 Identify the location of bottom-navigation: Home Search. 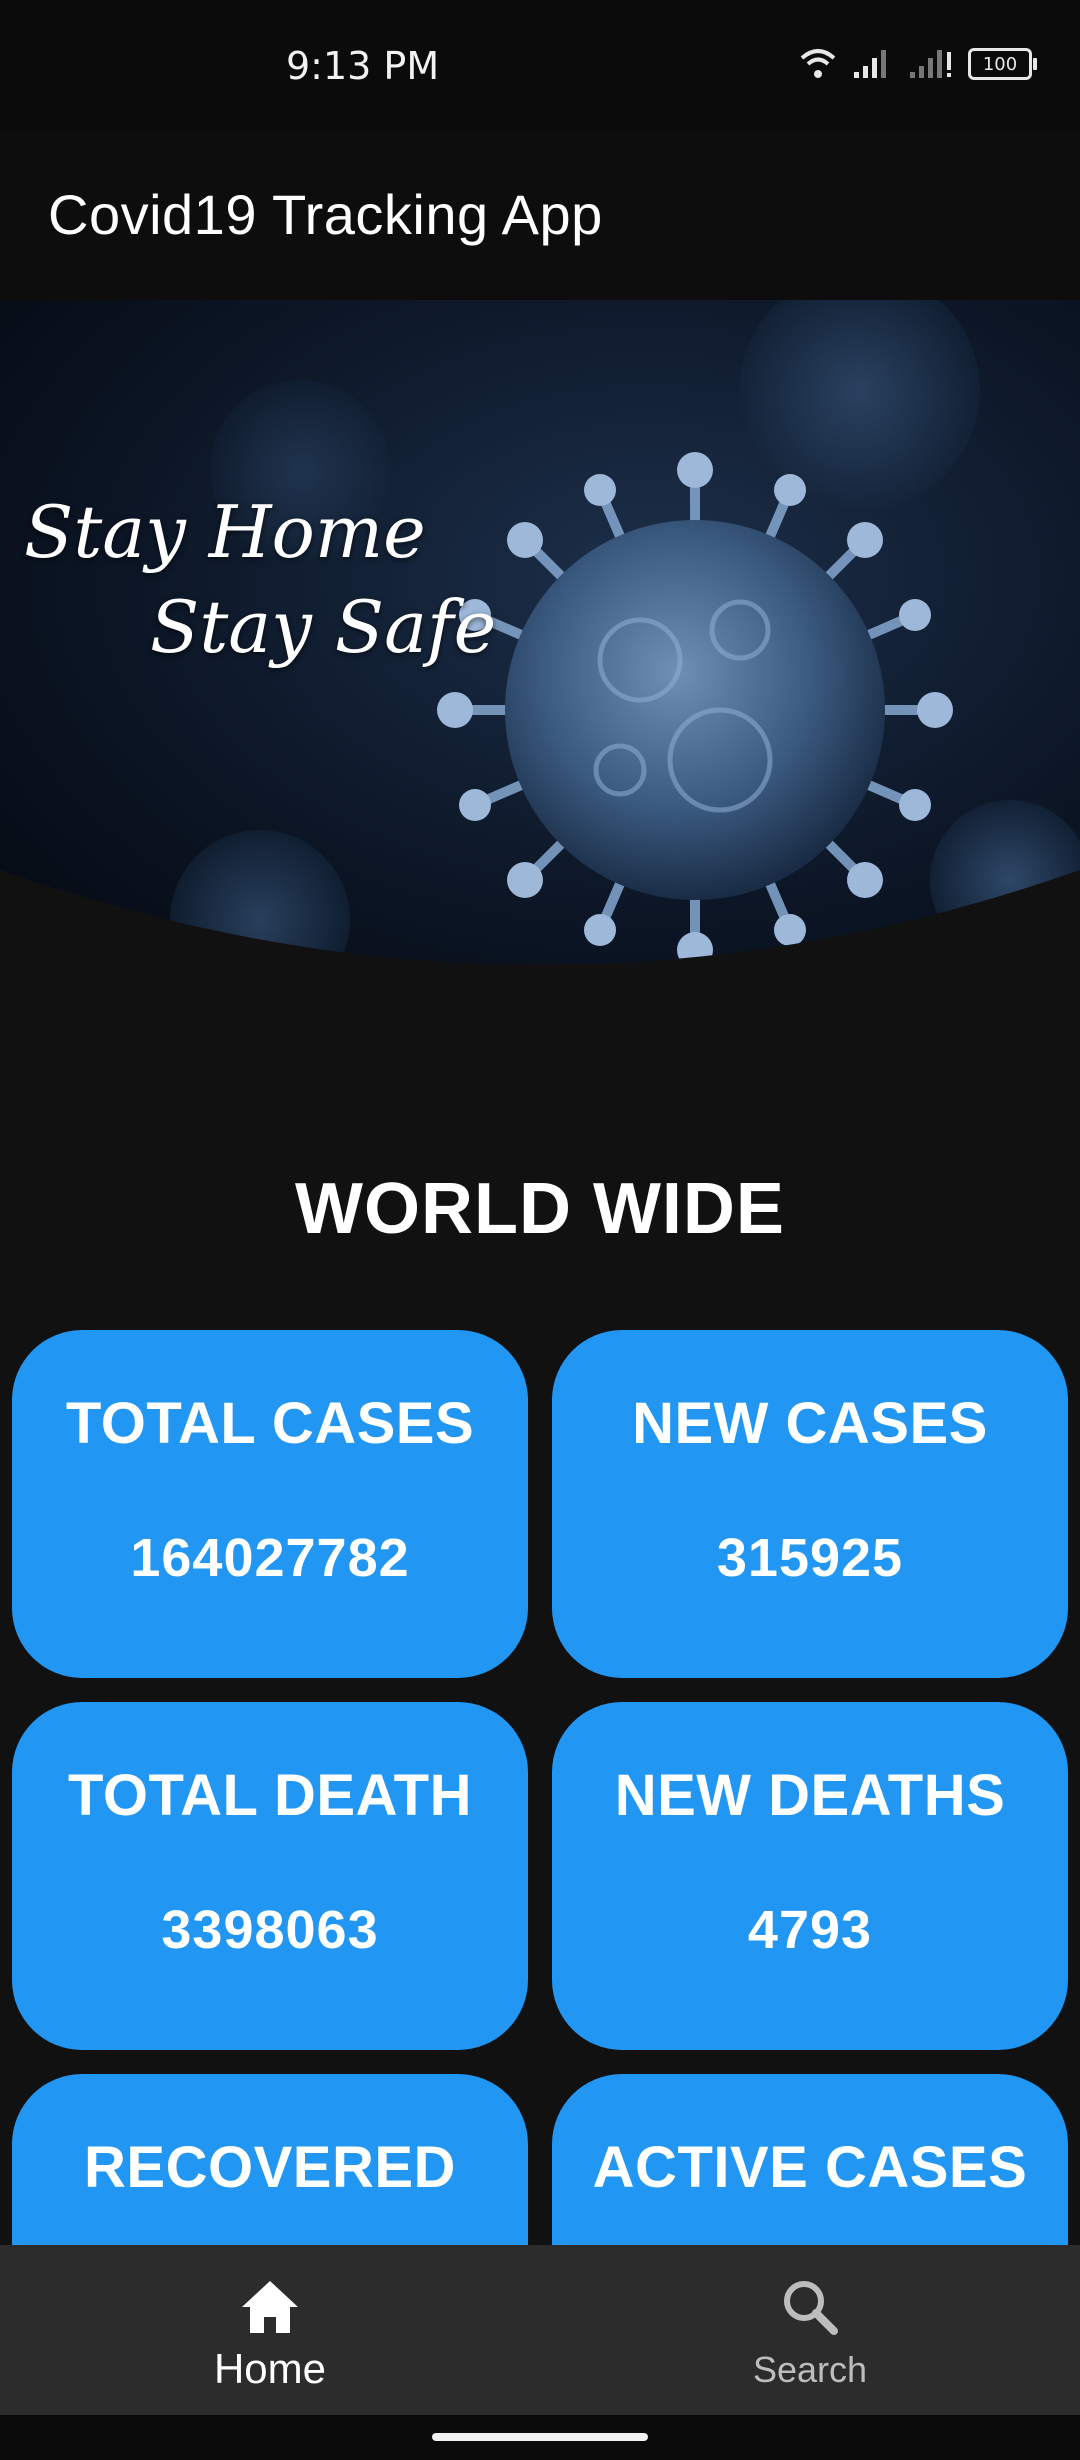
(540, 2330).